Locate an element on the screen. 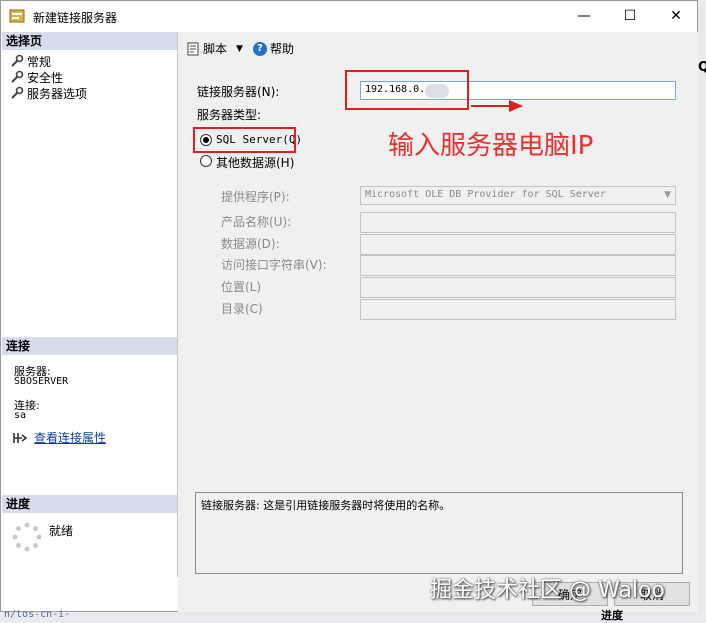 The image size is (706, 623). provider-value: Microsoft OLE DB Provider for SQL Server is located at coordinates (485, 194).